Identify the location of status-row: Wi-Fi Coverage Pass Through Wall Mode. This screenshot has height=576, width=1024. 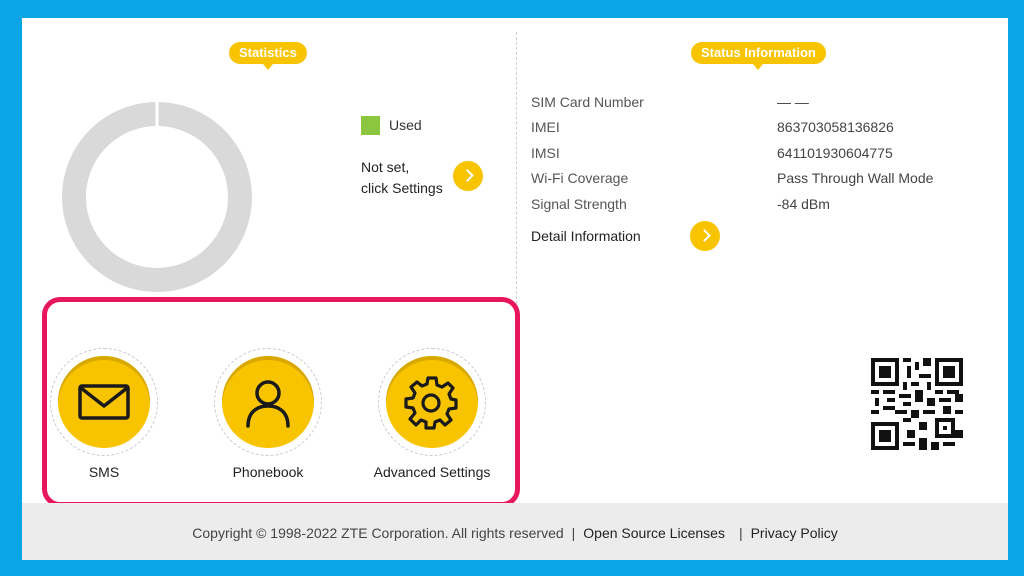
(751, 180).